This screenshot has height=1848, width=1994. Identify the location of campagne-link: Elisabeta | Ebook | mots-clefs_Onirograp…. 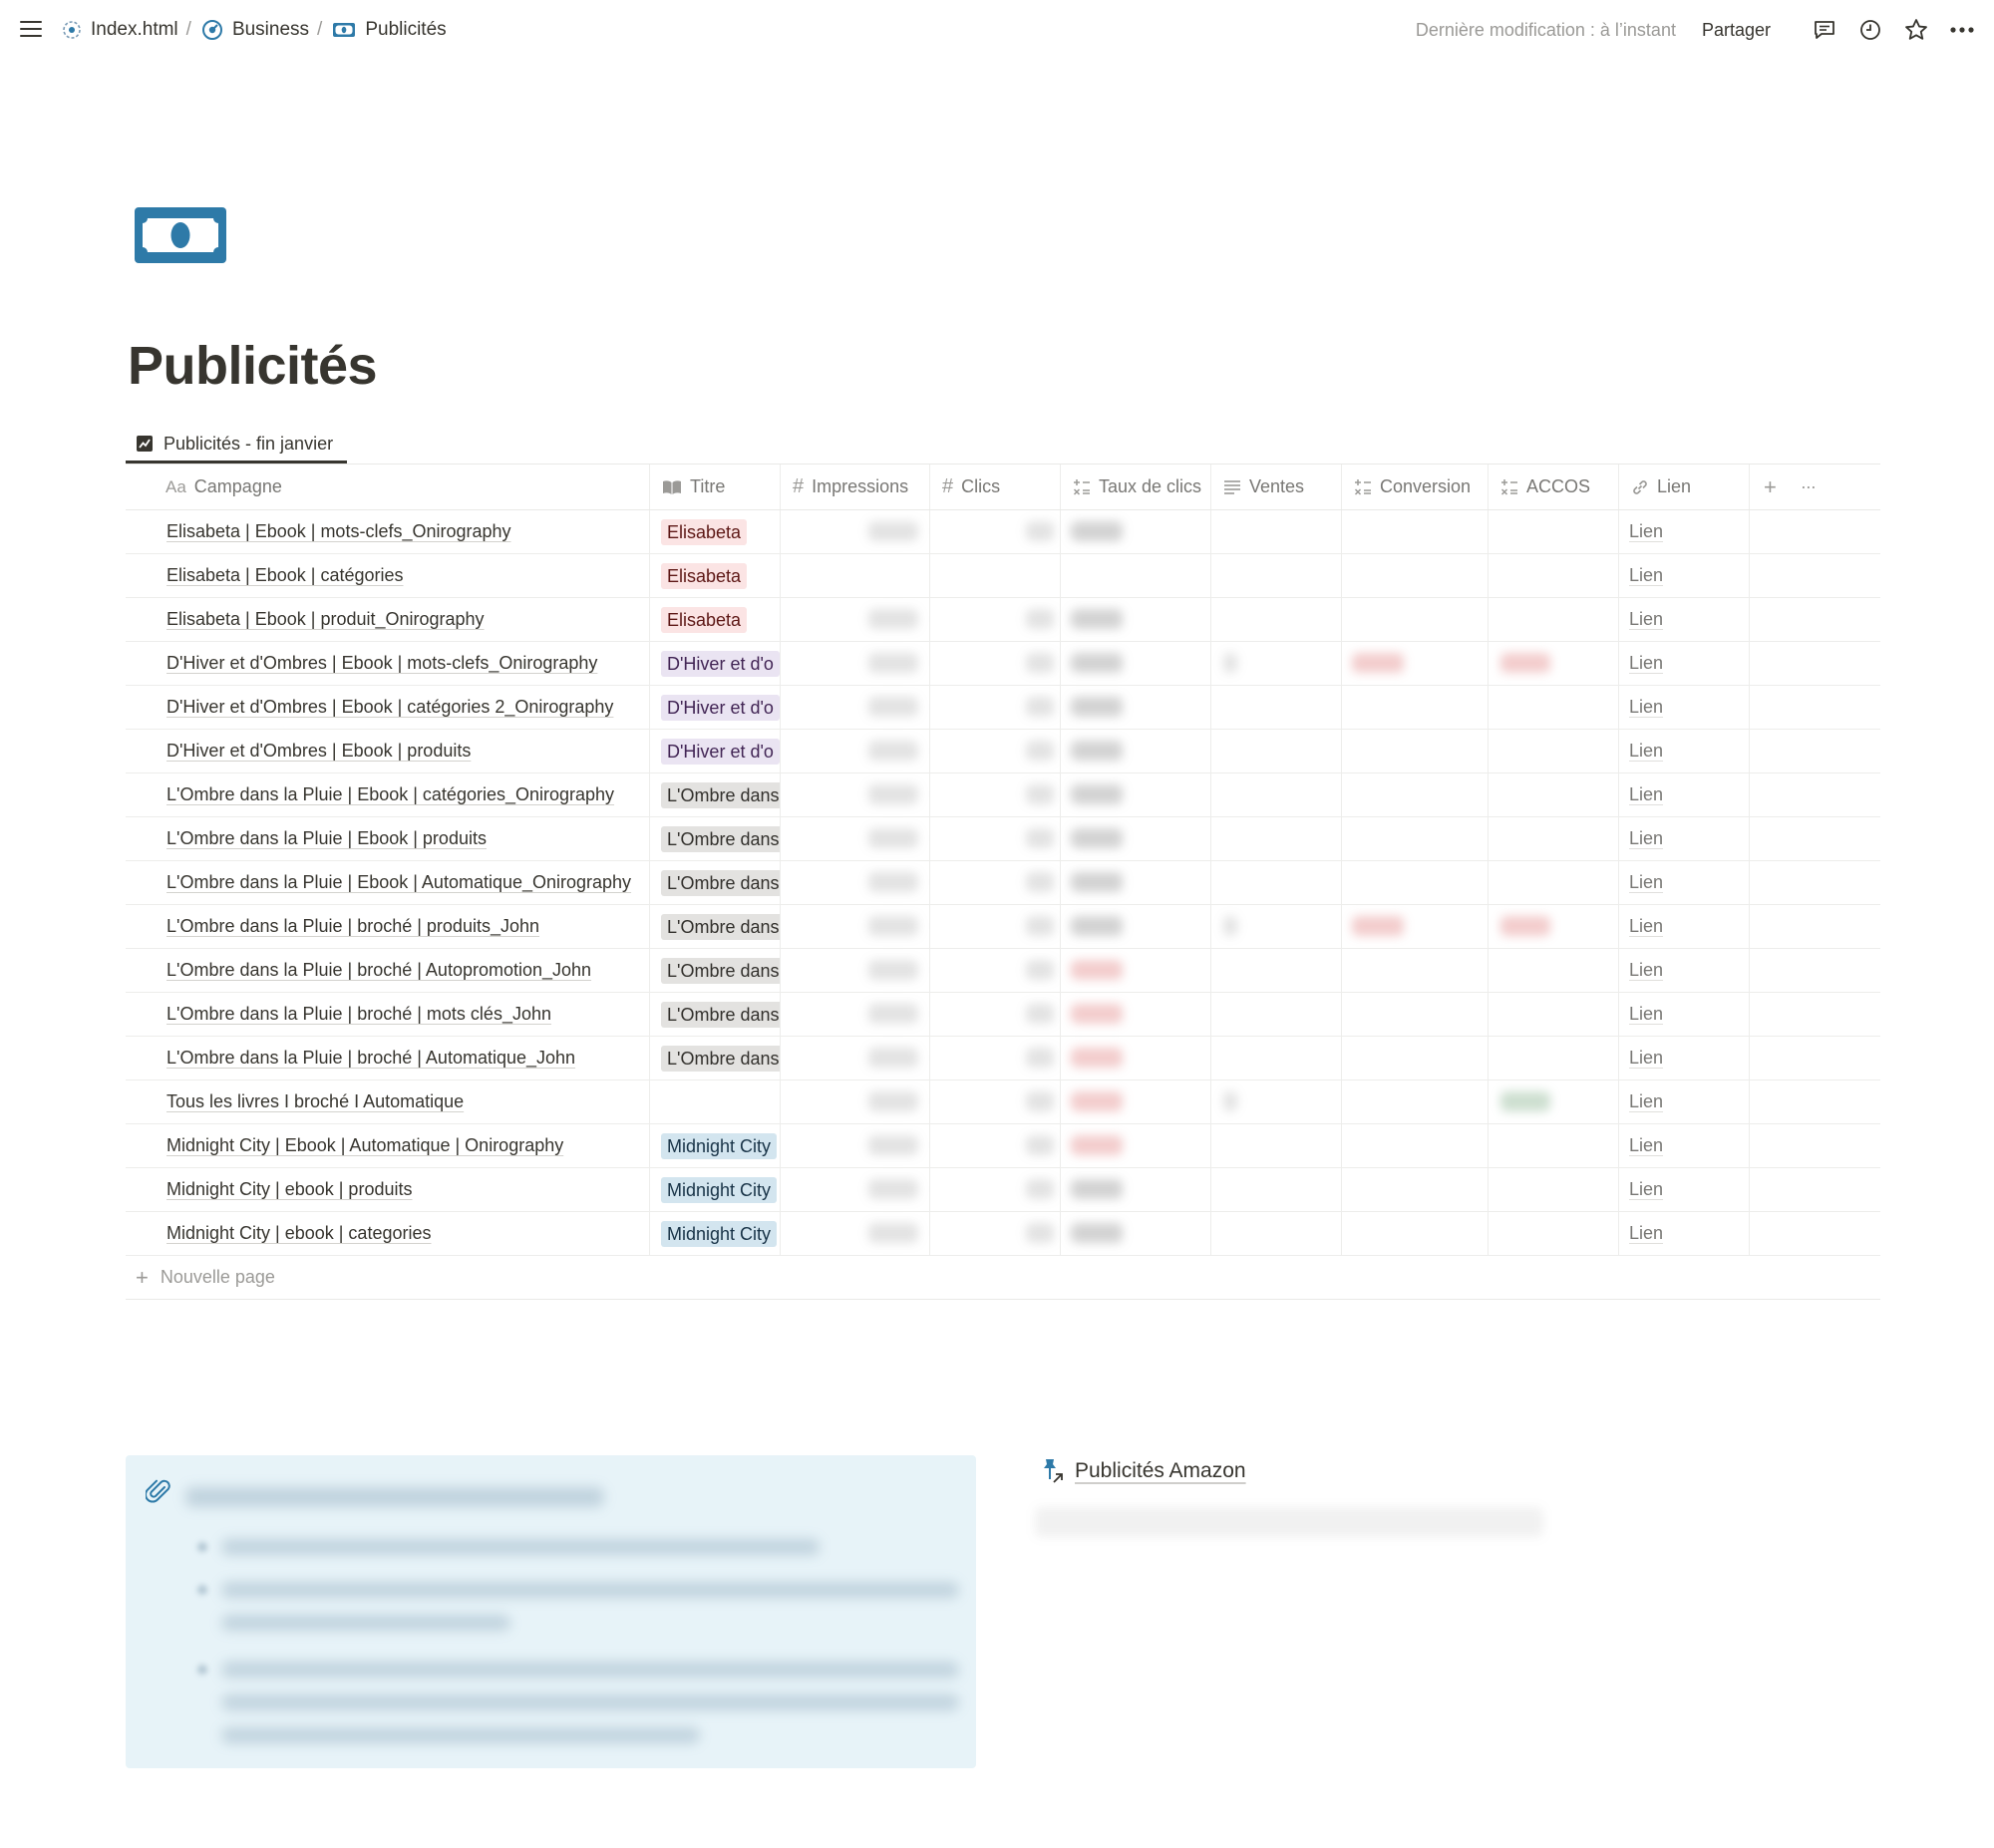
(338, 532).